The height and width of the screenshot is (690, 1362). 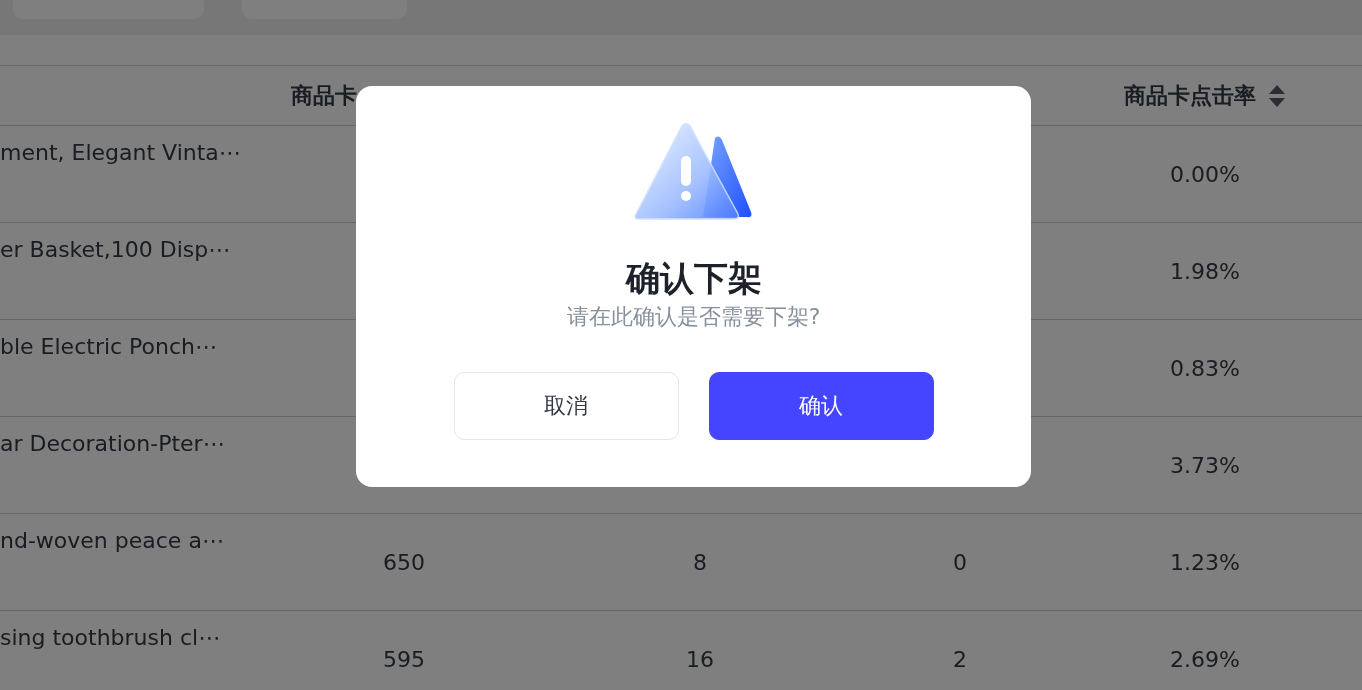 I want to click on column-header: 商品卡点击率, so click(x=1190, y=95).